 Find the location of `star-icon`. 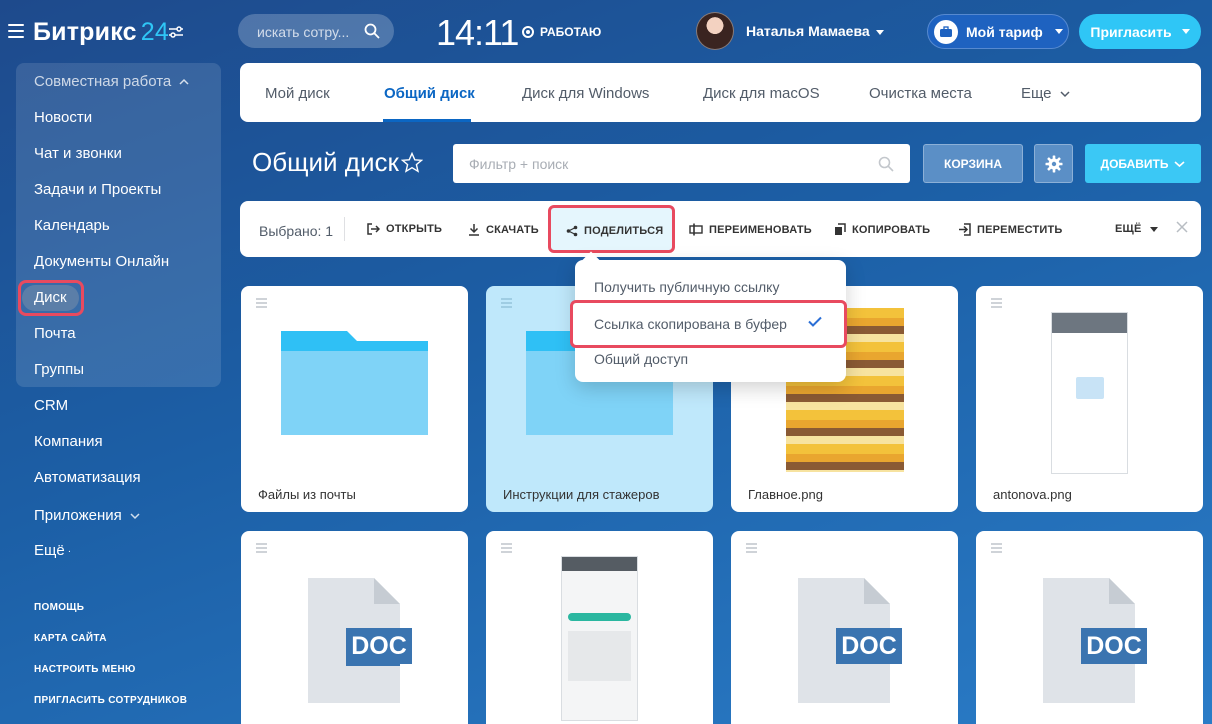

star-icon is located at coordinates (412, 162).